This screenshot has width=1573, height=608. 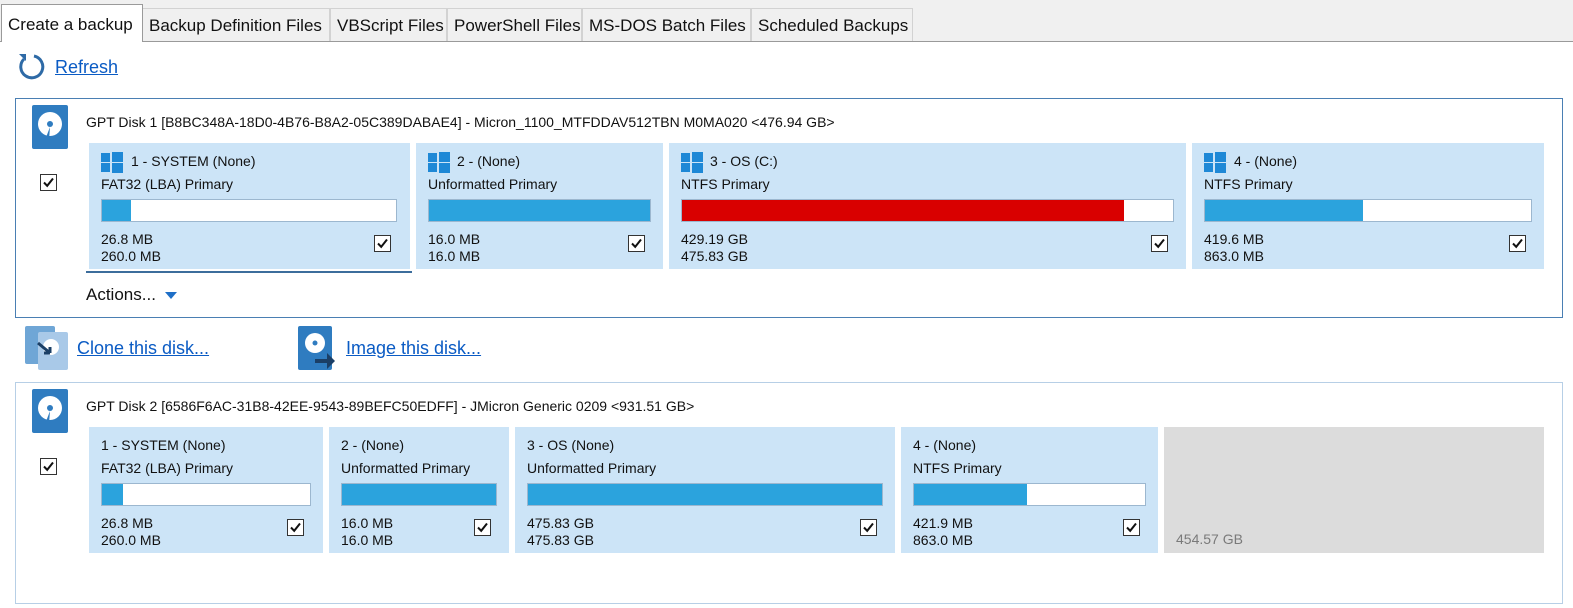 What do you see at coordinates (30, 66) in the screenshot?
I see `refresh-icon` at bounding box center [30, 66].